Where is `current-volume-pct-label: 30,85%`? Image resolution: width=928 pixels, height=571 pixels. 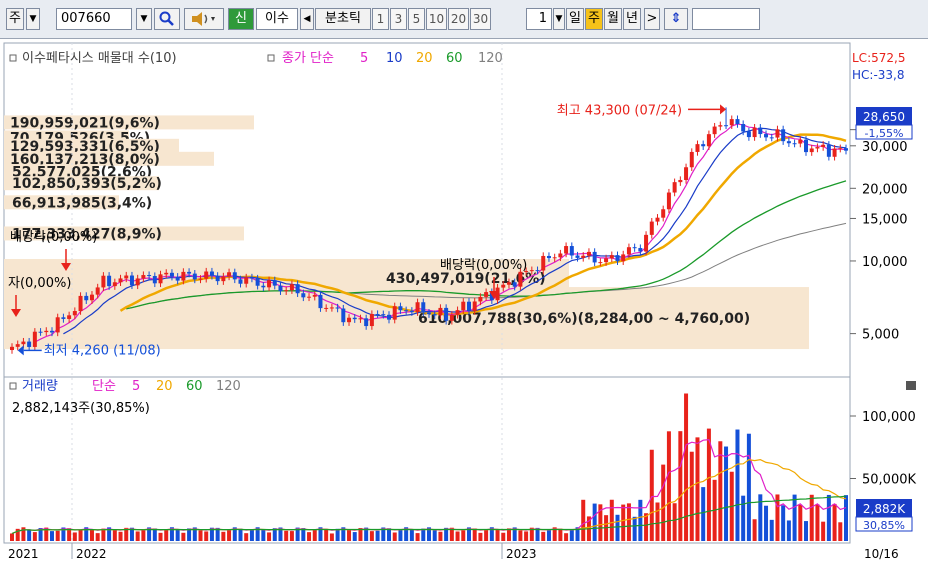
current-volume-pct-label: 30,85% is located at coordinates (884, 525).